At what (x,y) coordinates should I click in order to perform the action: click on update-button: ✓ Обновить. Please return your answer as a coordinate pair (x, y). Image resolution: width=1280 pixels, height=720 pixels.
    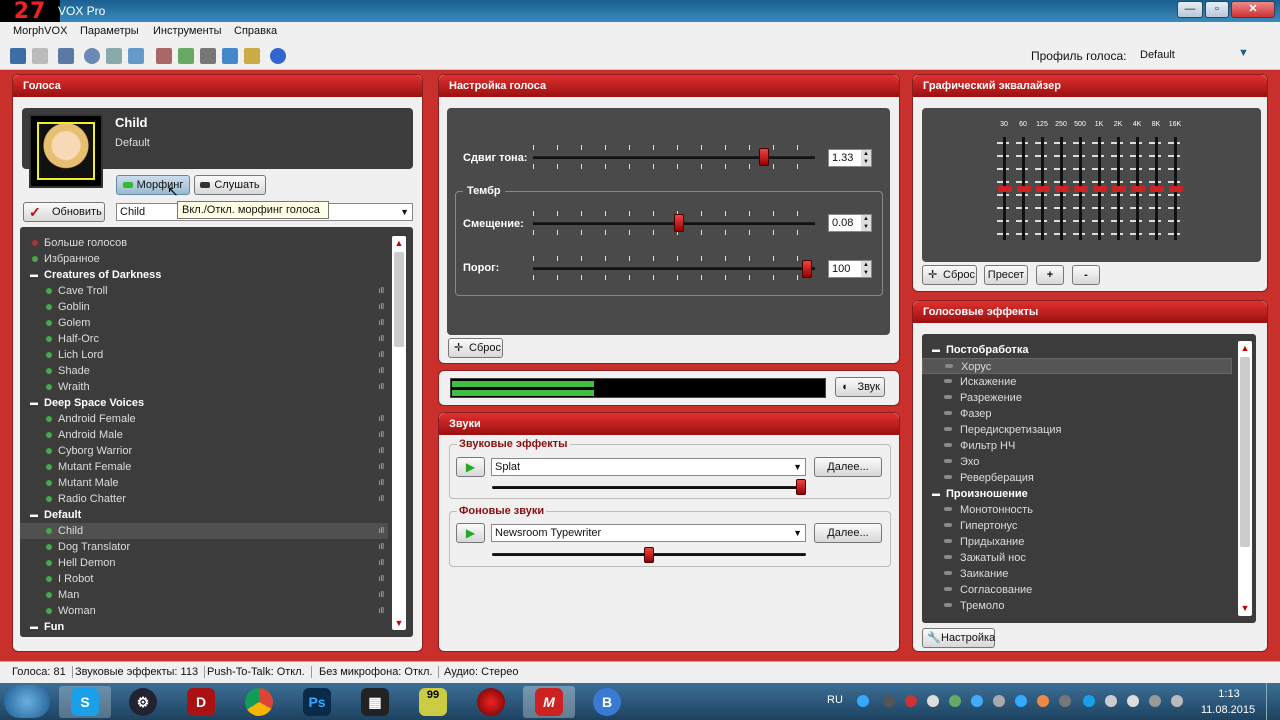
    Looking at the image, I should click on (64, 212).